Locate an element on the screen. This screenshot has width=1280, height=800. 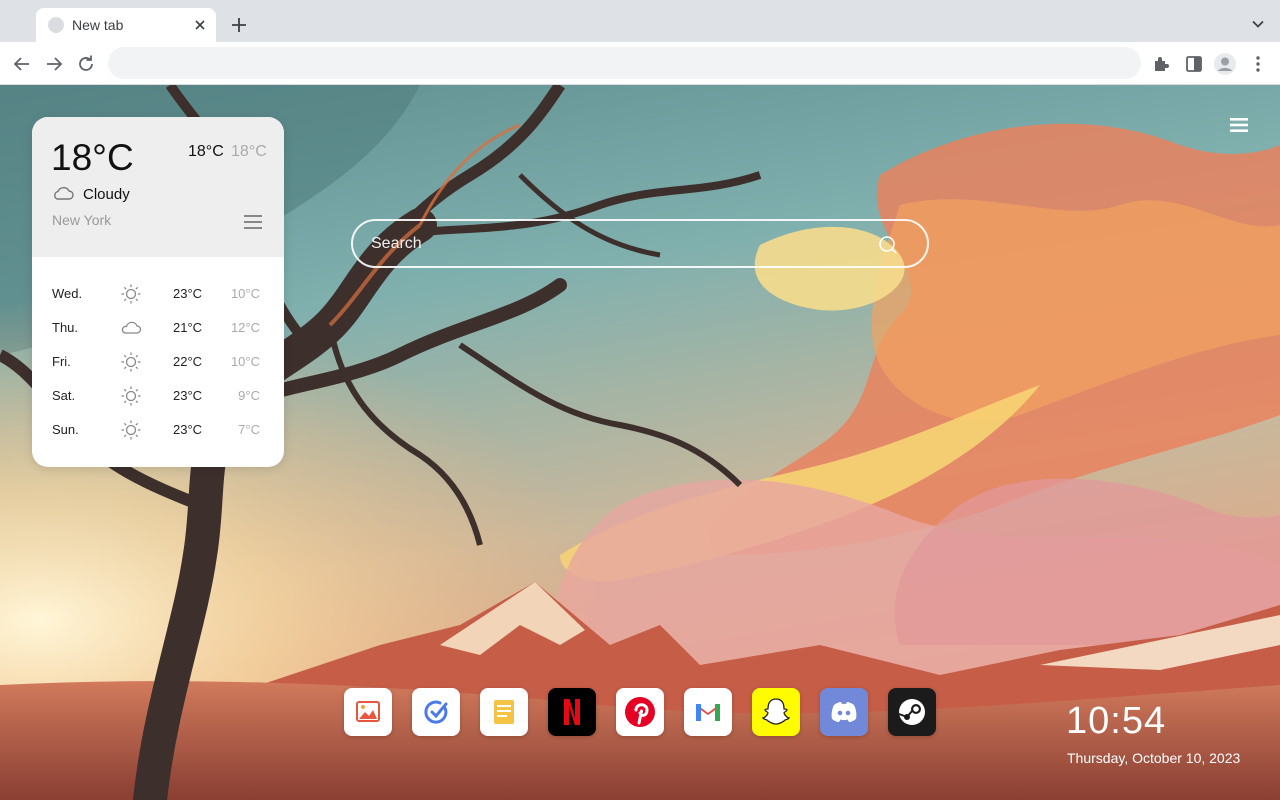
search-box is located at coordinates (640, 243).